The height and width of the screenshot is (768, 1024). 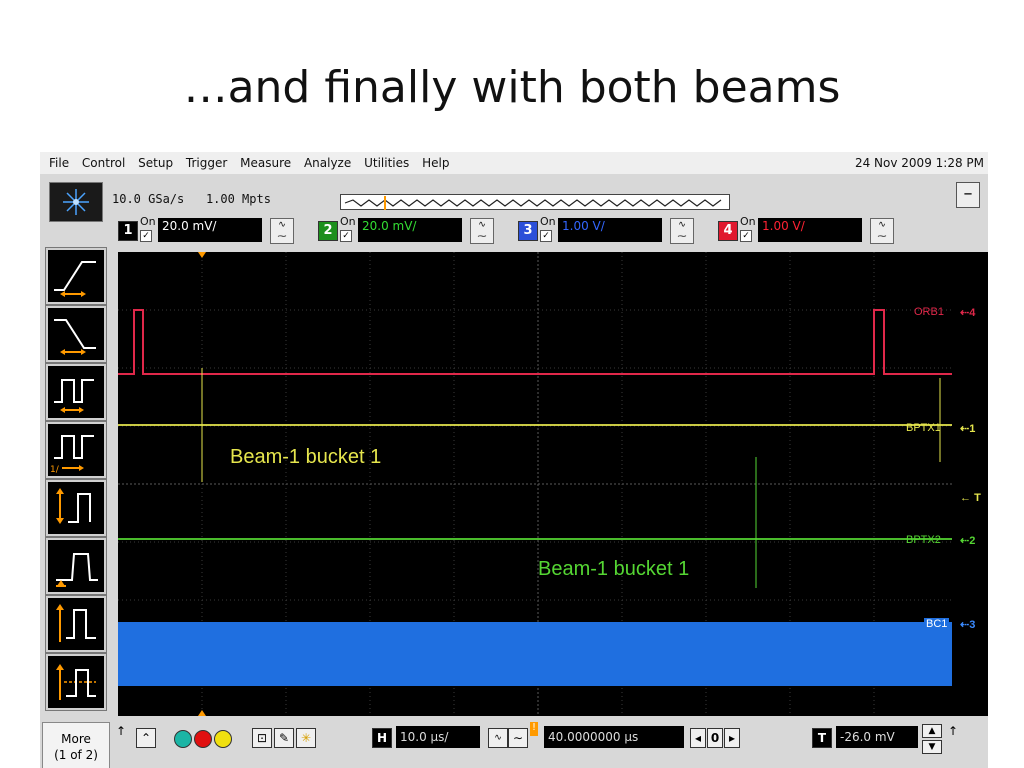 What do you see at coordinates (953, 731) in the screenshot?
I see `scroll-up-right-icon: ↑` at bounding box center [953, 731].